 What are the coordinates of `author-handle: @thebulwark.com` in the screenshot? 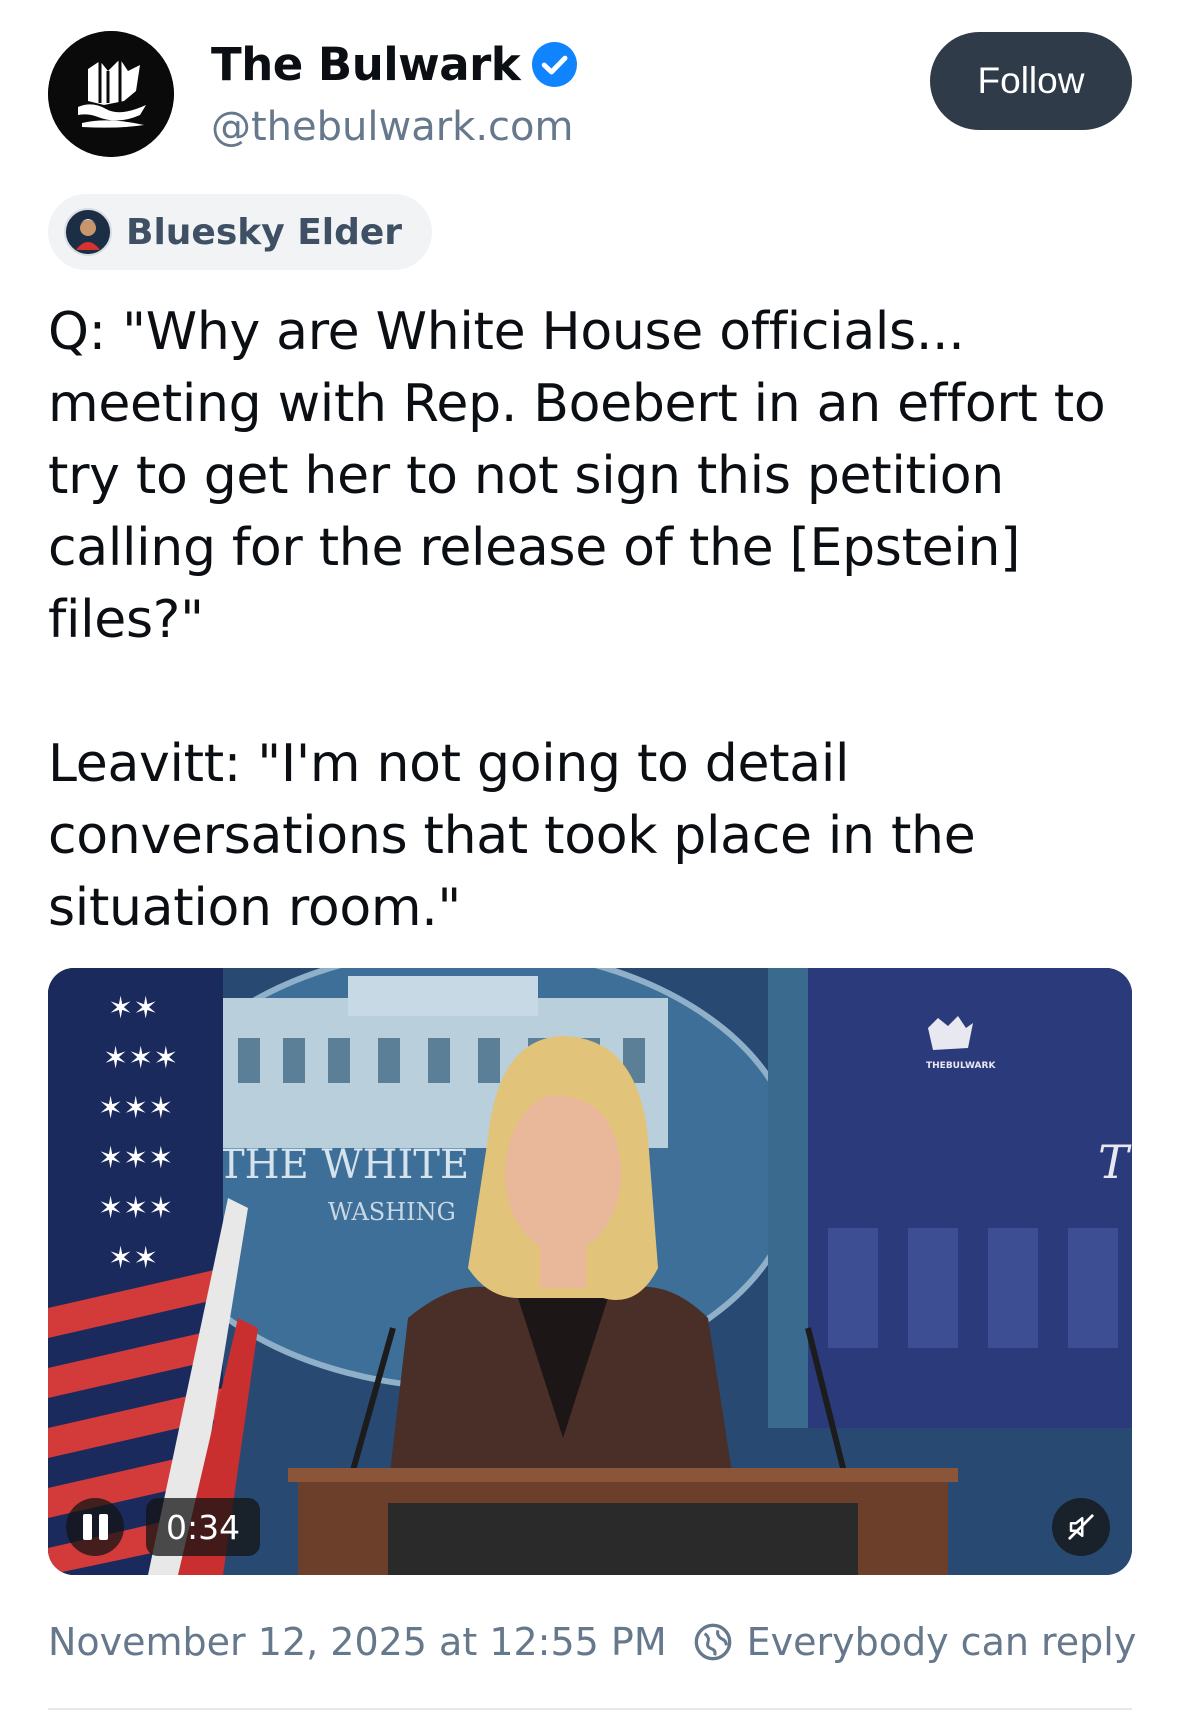 It's located at (392, 127).